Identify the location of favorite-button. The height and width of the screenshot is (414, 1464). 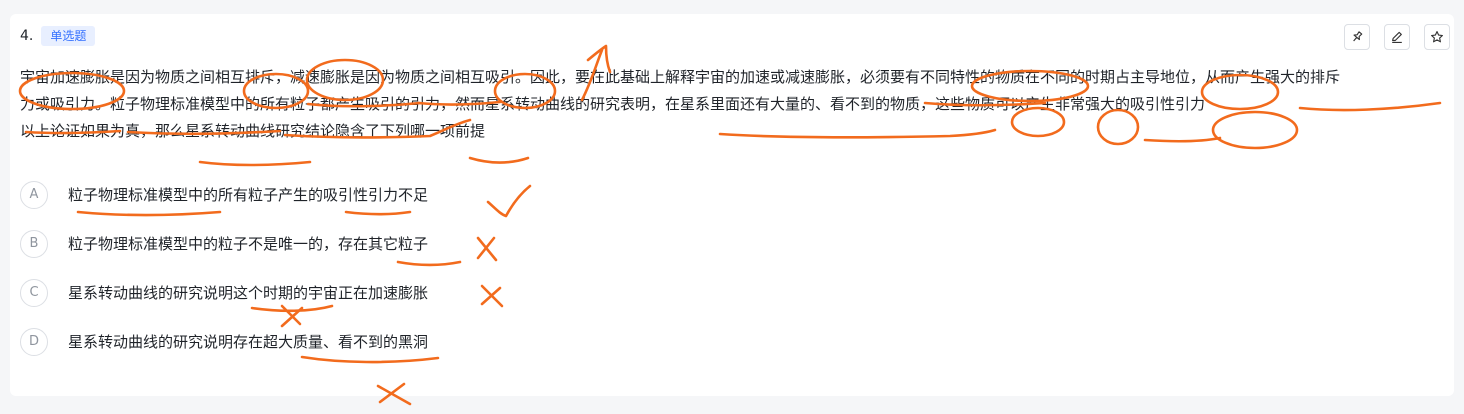
(1437, 37).